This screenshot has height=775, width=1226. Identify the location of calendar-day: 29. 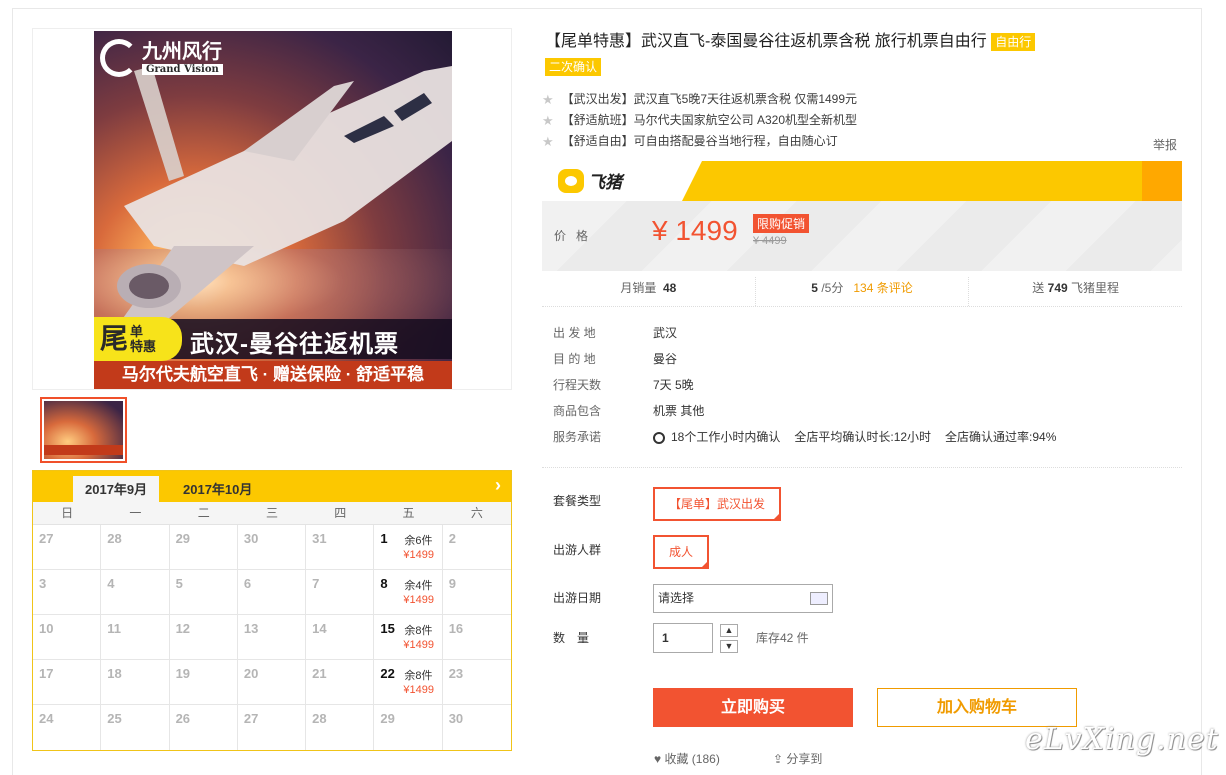
(408, 727).